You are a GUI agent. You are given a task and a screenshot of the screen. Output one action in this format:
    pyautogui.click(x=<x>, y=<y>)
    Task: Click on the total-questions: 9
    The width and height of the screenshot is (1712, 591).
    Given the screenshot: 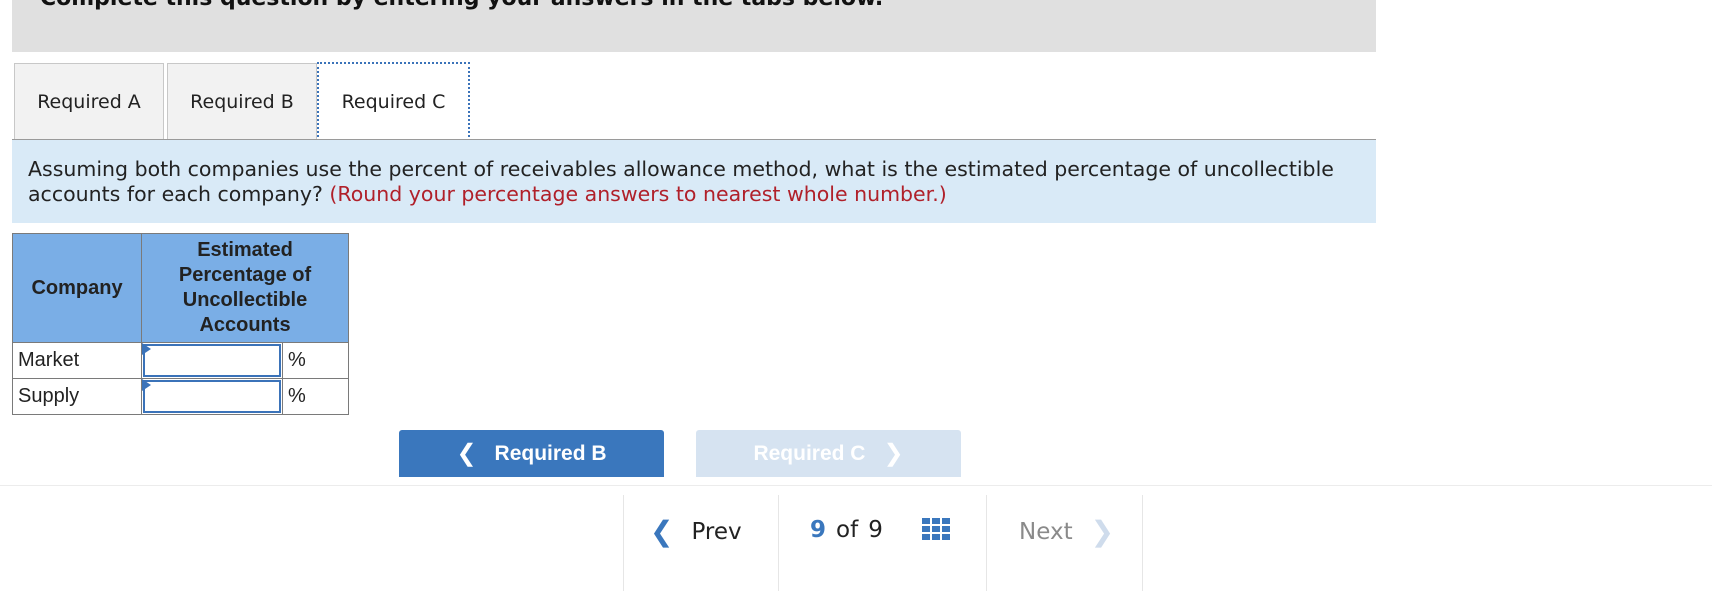 What is the action you would take?
    pyautogui.click(x=875, y=530)
    